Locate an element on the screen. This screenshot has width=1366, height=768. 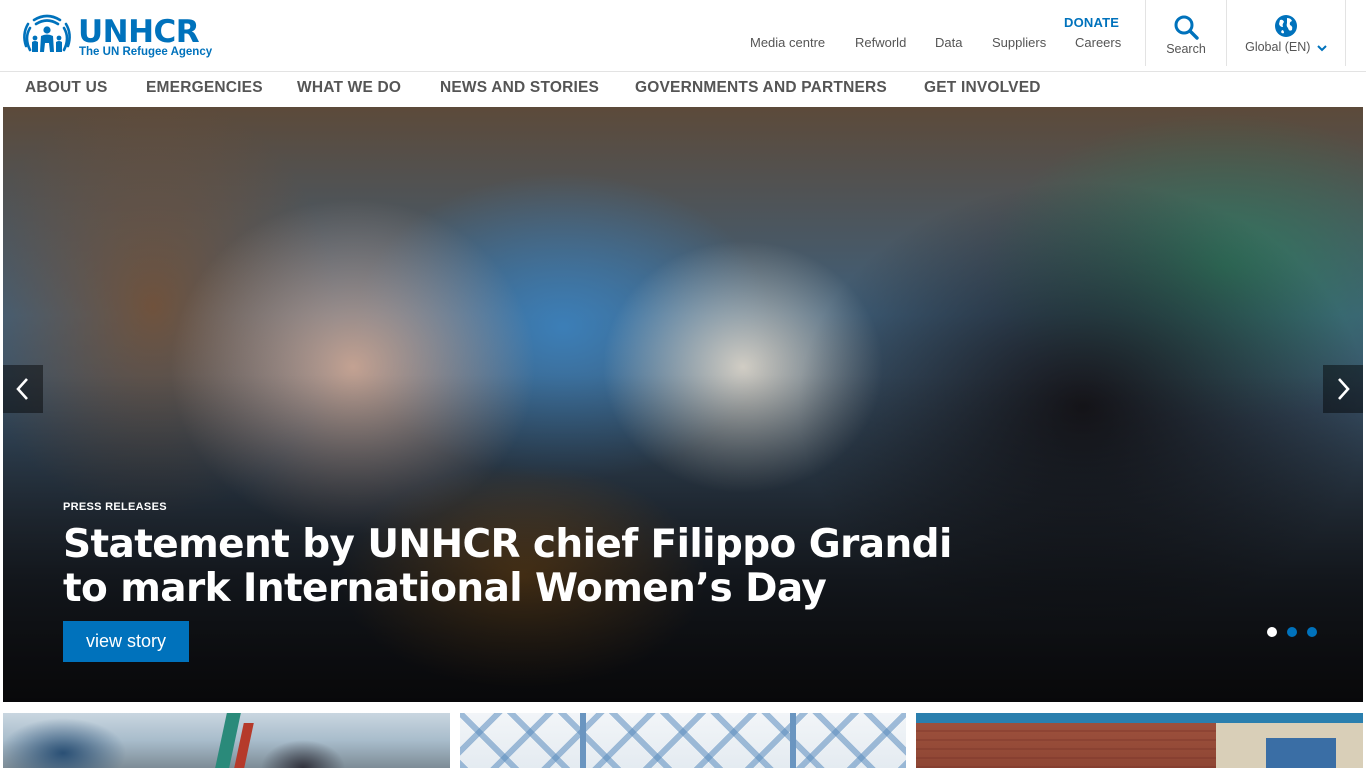
search-button: Search is located at coordinates (1186, 35).